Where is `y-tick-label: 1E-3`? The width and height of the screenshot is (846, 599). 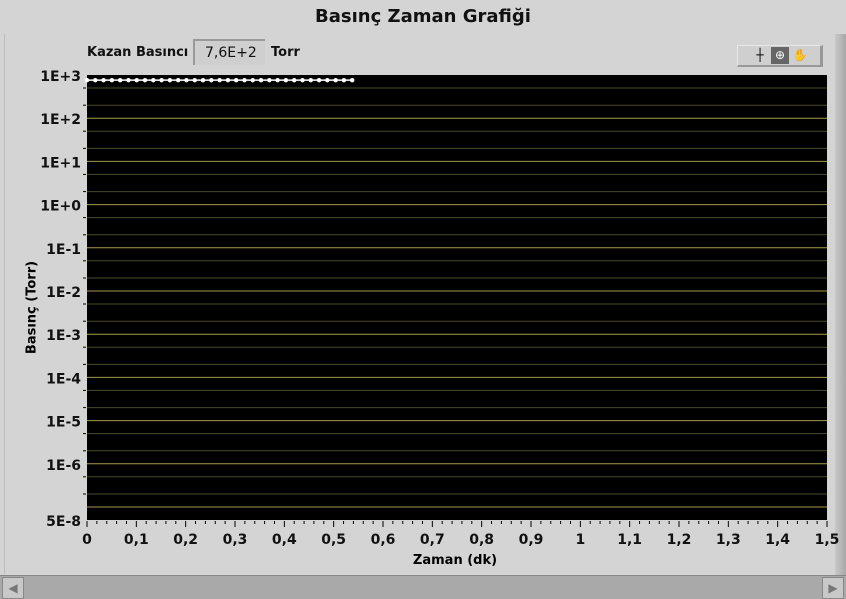
y-tick-label: 1E-3 is located at coordinates (63, 336).